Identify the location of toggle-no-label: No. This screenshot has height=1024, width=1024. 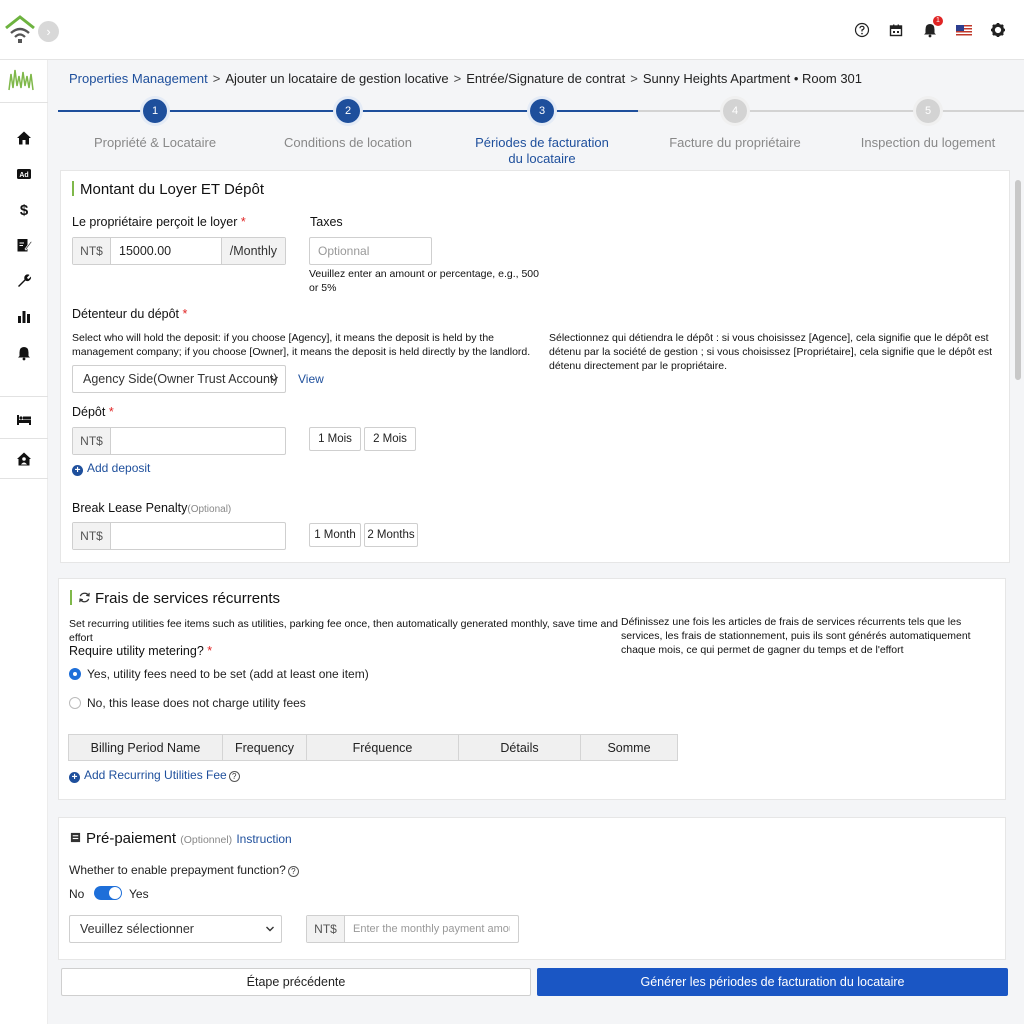
(77, 894).